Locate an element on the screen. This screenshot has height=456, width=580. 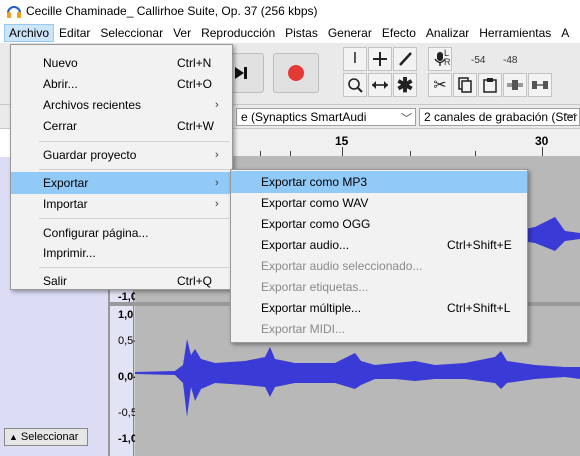
copy-icon is located at coordinates (465, 85).